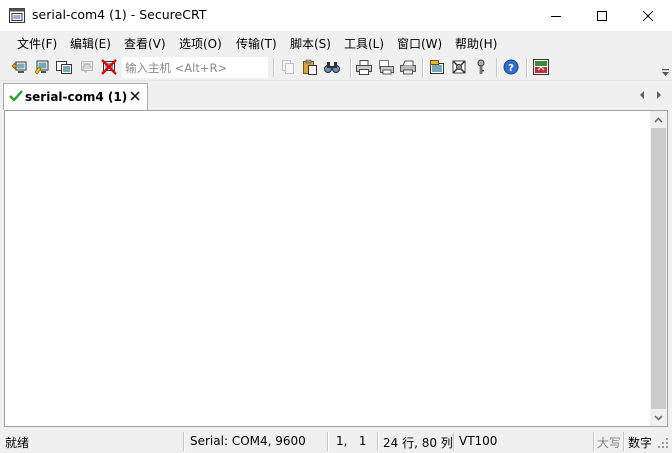 This screenshot has width=672, height=453. I want to click on print-icon, so click(364, 67).